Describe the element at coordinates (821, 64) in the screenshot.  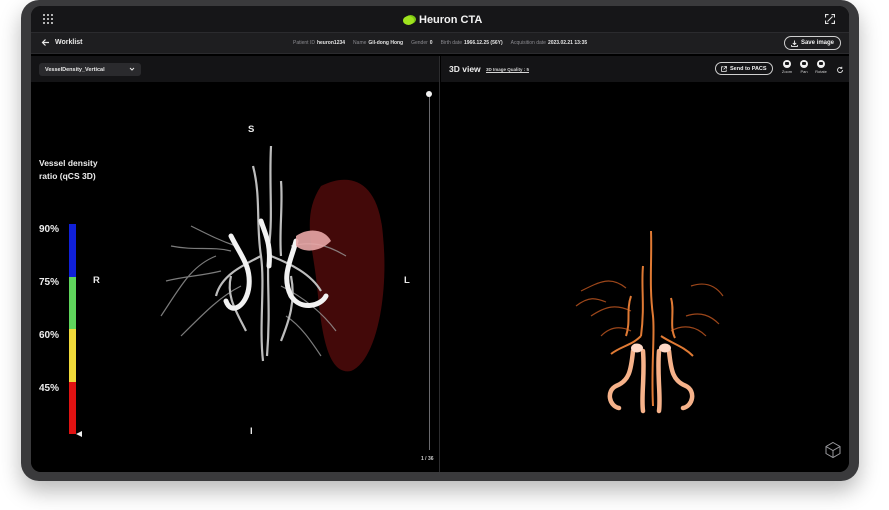
I see `rotate-icon` at that location.